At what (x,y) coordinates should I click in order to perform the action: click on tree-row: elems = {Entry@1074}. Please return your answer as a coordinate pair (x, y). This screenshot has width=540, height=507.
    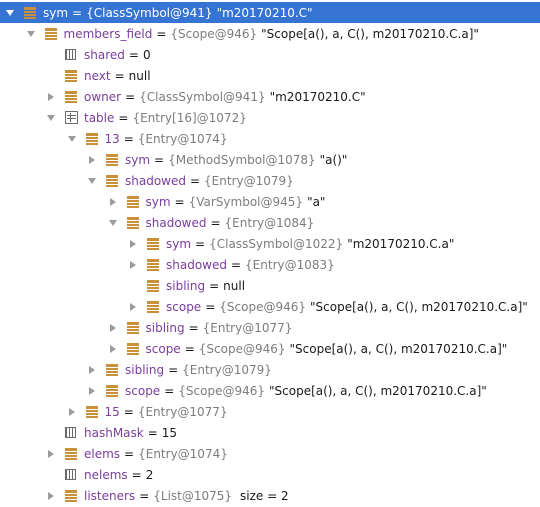
    Looking at the image, I should click on (270, 453).